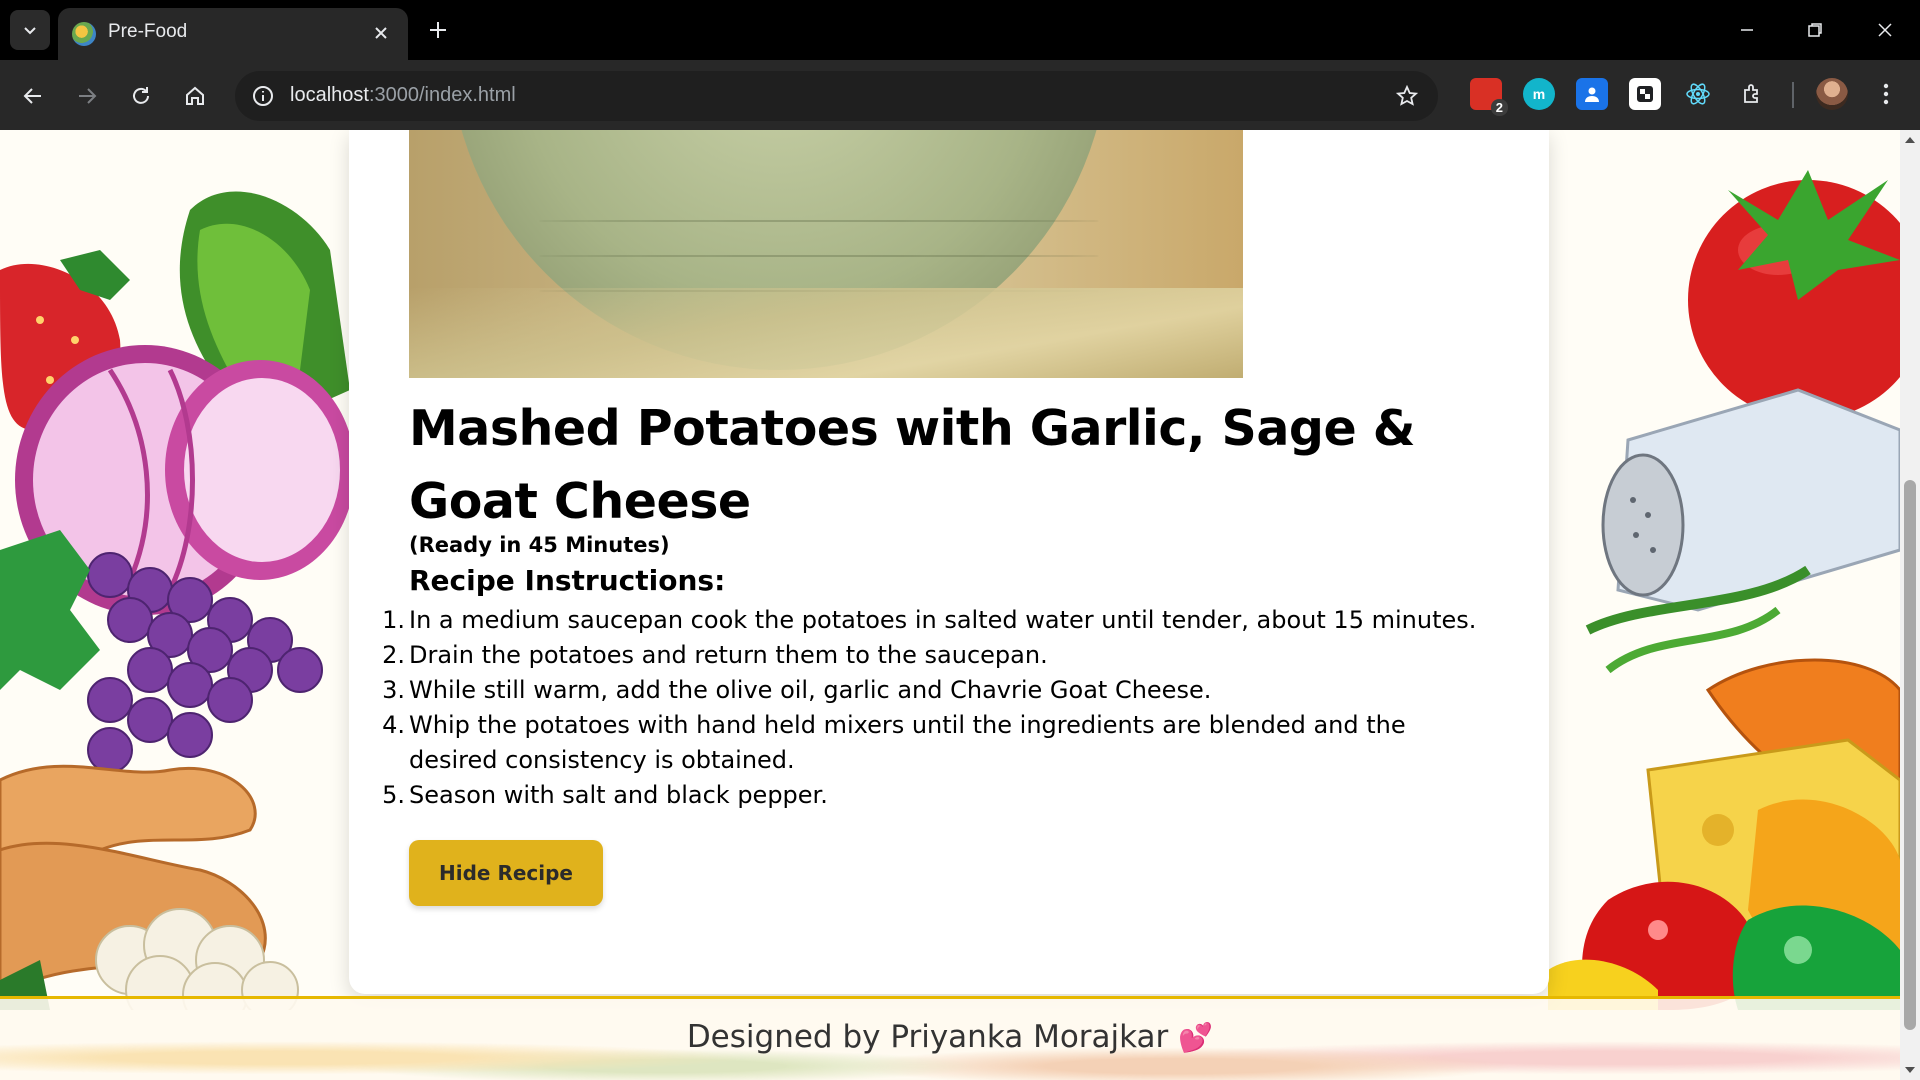  I want to click on tab-title: Pre-Food, so click(148, 31).